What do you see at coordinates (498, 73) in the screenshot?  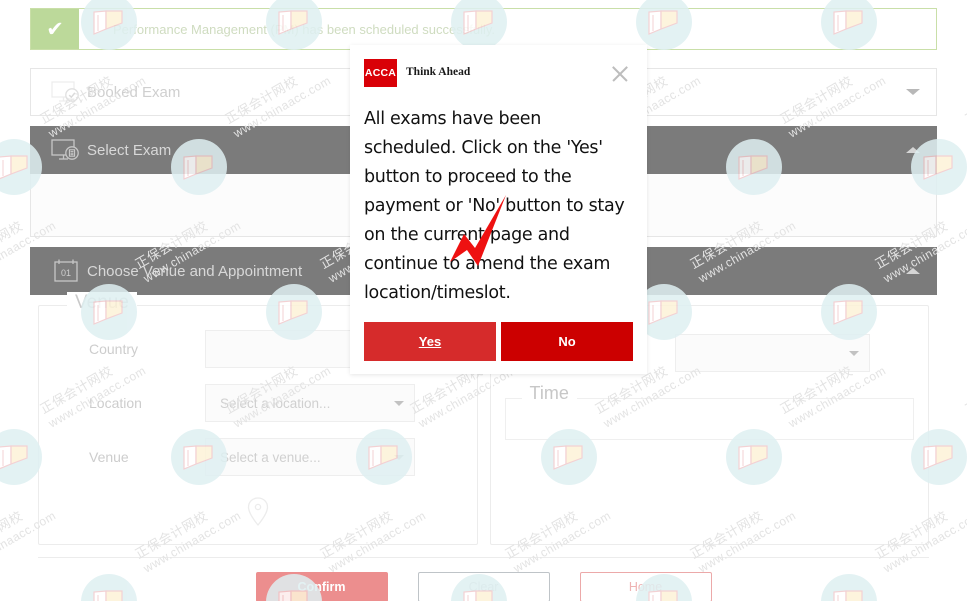 I see `modal-header: ACCA Think Ahead` at bounding box center [498, 73].